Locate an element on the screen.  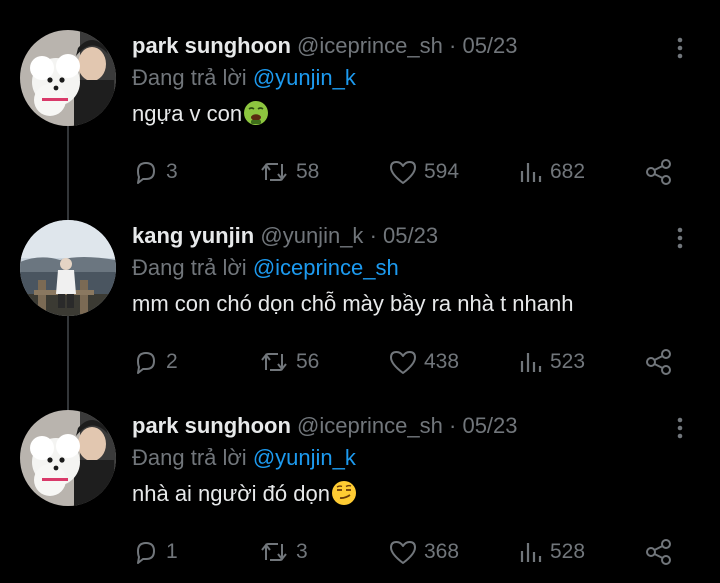
smirking-face-icon is located at coordinates (344, 497).